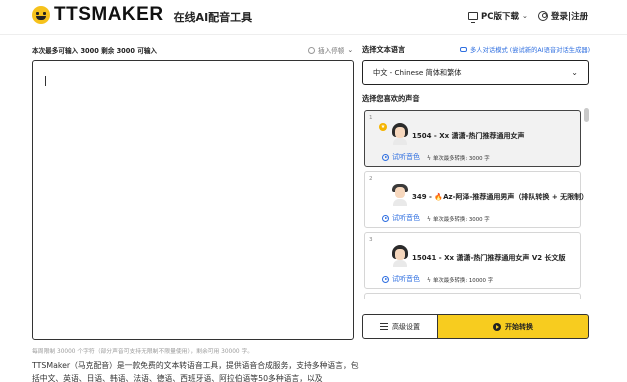 The image size is (627, 382). Describe the element at coordinates (463, 281) in the screenshot. I see `max-conversion-text: 单次最多转换: 10000 字` at that location.